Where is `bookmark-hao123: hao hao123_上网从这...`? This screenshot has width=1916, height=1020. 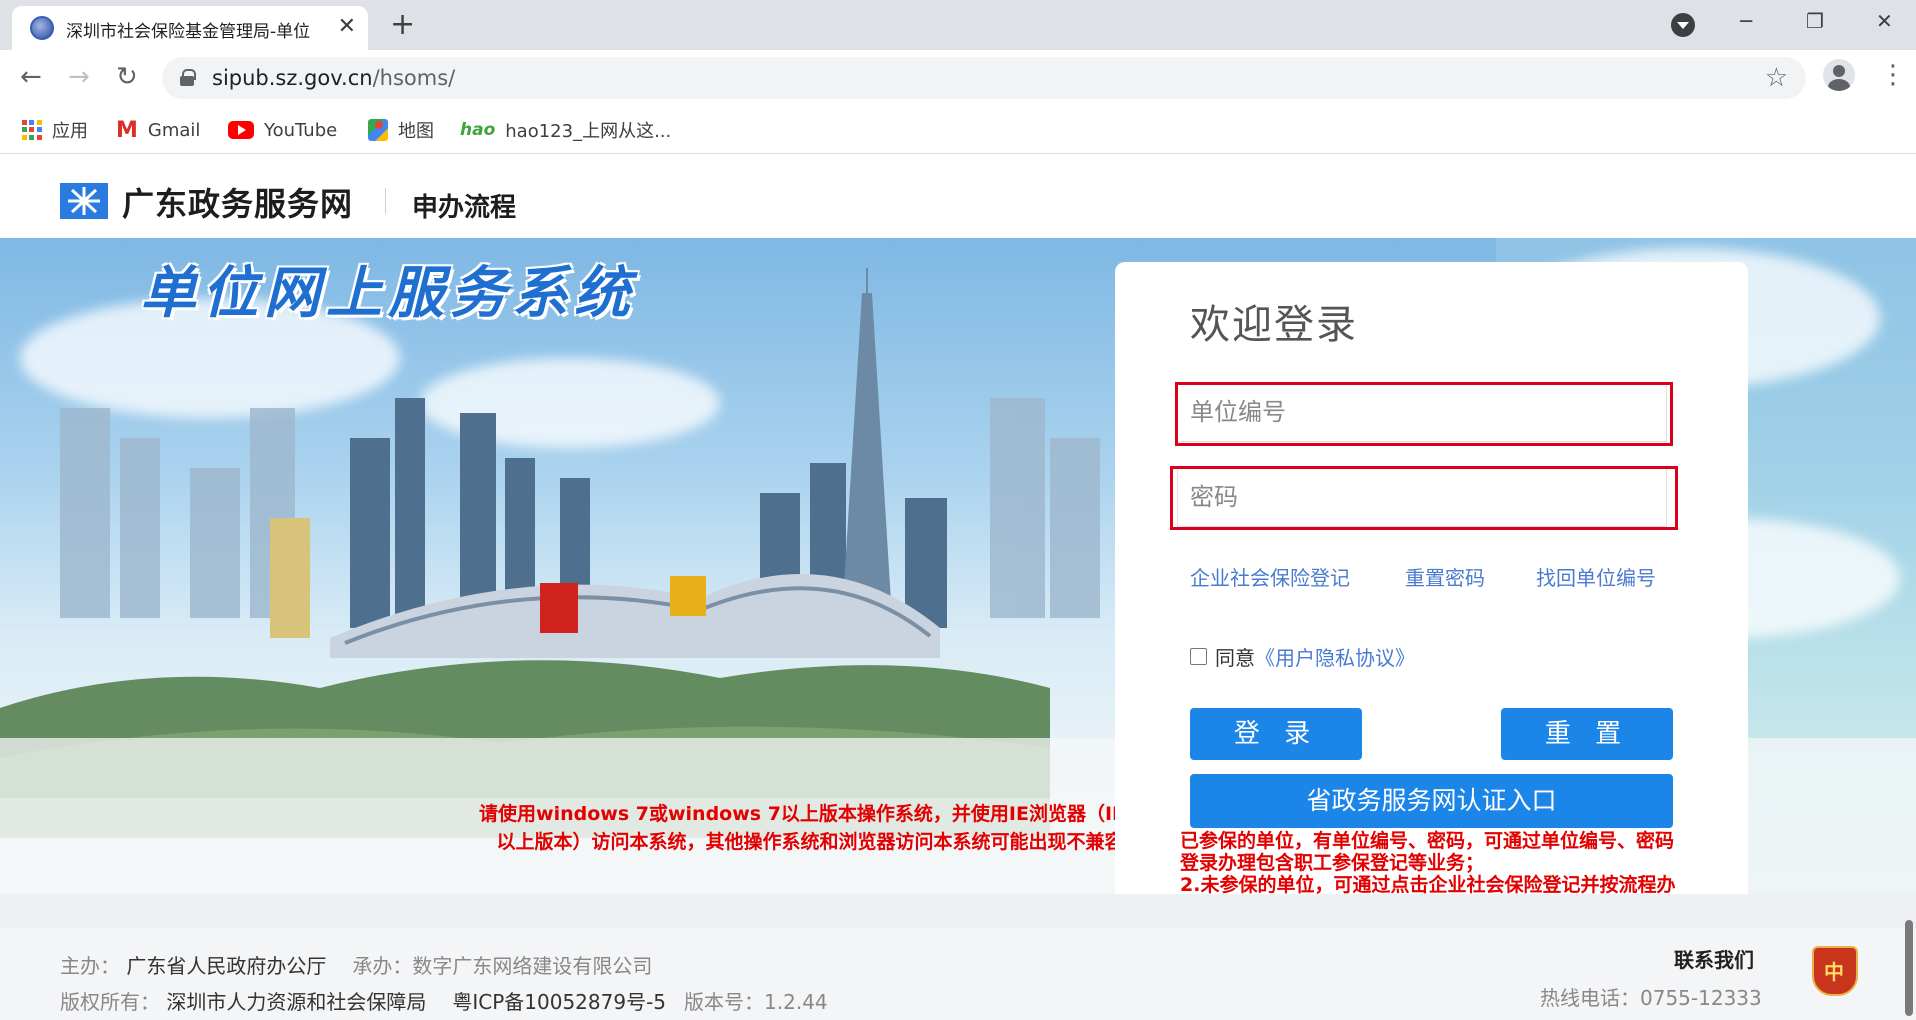
bookmark-hao123: hao hao123_上网从这... is located at coordinates (565, 130).